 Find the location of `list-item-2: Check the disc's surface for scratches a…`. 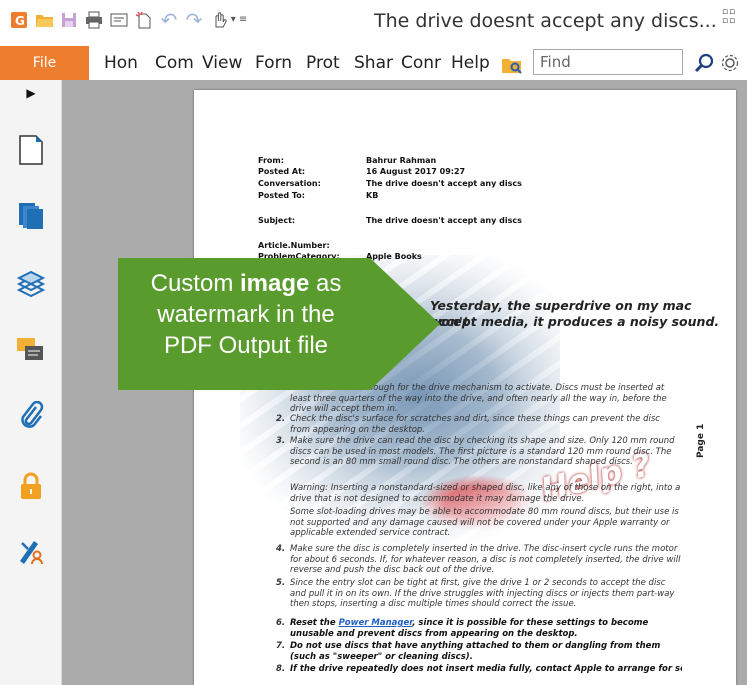

list-item-2: Check the disc's surface for scratches a… is located at coordinates (475, 424).